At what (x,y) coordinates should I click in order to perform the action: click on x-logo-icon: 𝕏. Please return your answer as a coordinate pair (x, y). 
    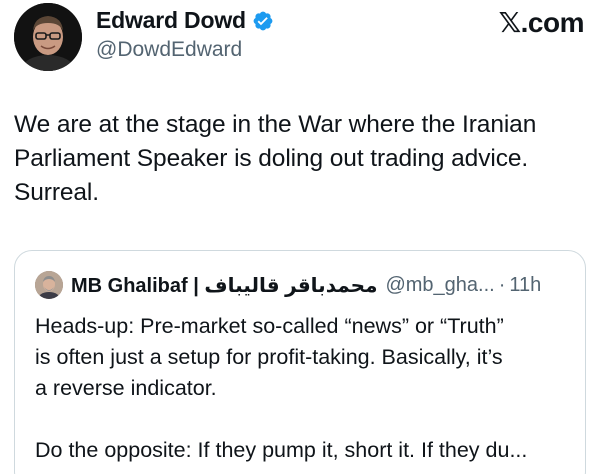
    Looking at the image, I should click on (510, 22).